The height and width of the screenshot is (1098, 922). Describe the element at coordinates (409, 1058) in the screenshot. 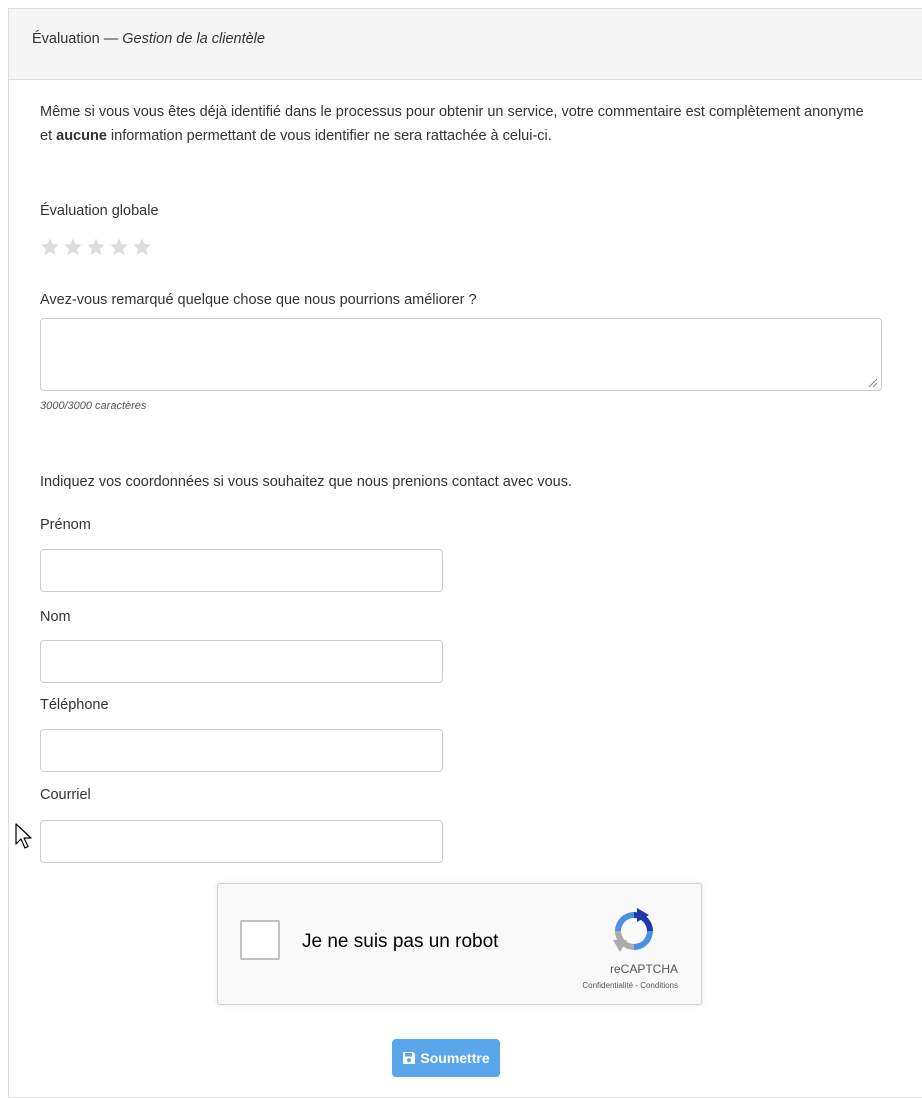

I see `save-icon` at that location.